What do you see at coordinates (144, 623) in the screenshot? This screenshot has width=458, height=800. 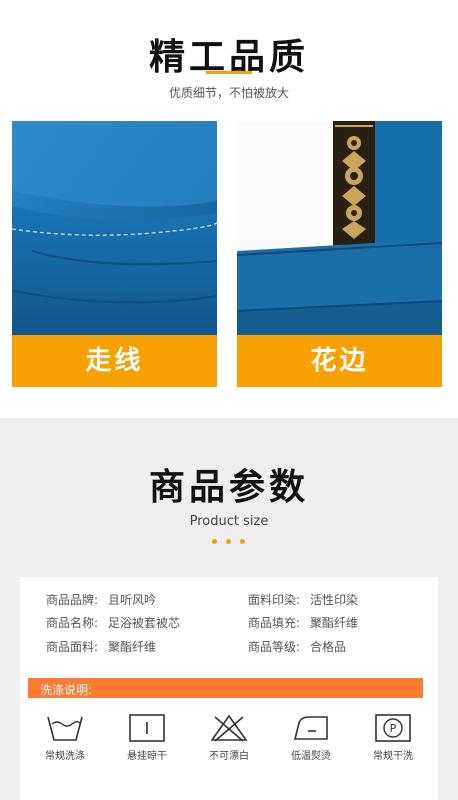 I see `param-value: 足浴被套被芯` at bounding box center [144, 623].